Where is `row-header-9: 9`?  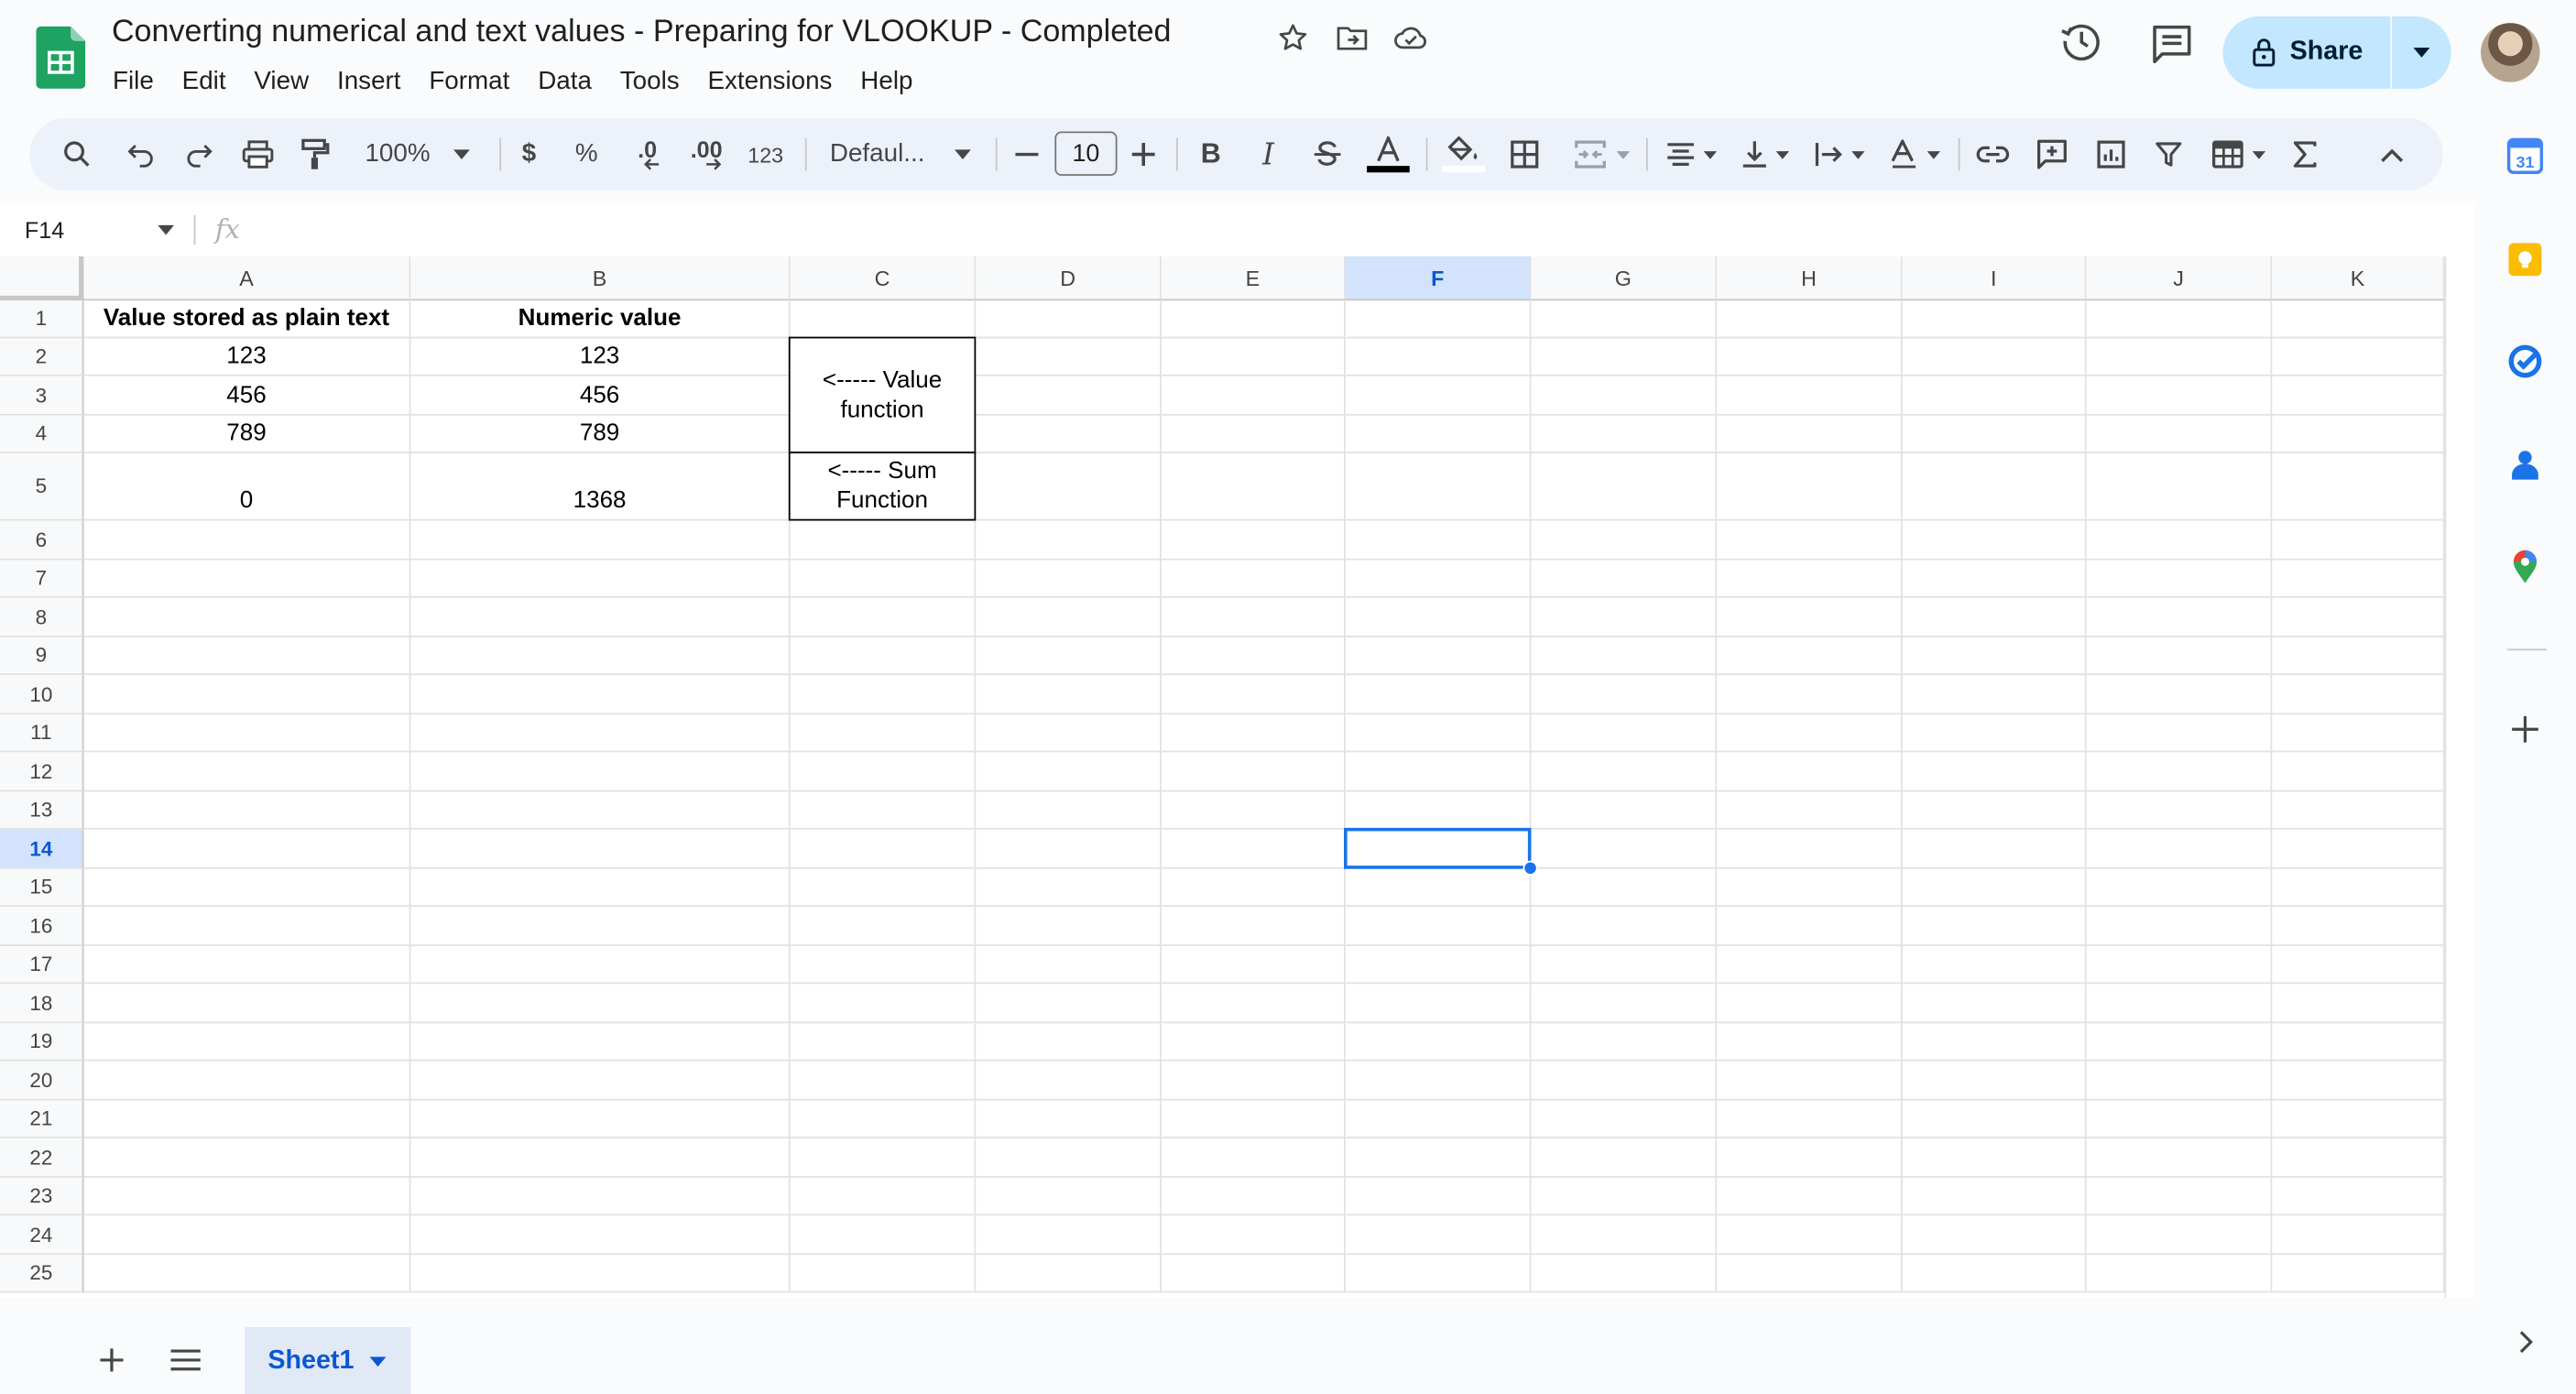 row-header-9: 9 is located at coordinates (42, 656).